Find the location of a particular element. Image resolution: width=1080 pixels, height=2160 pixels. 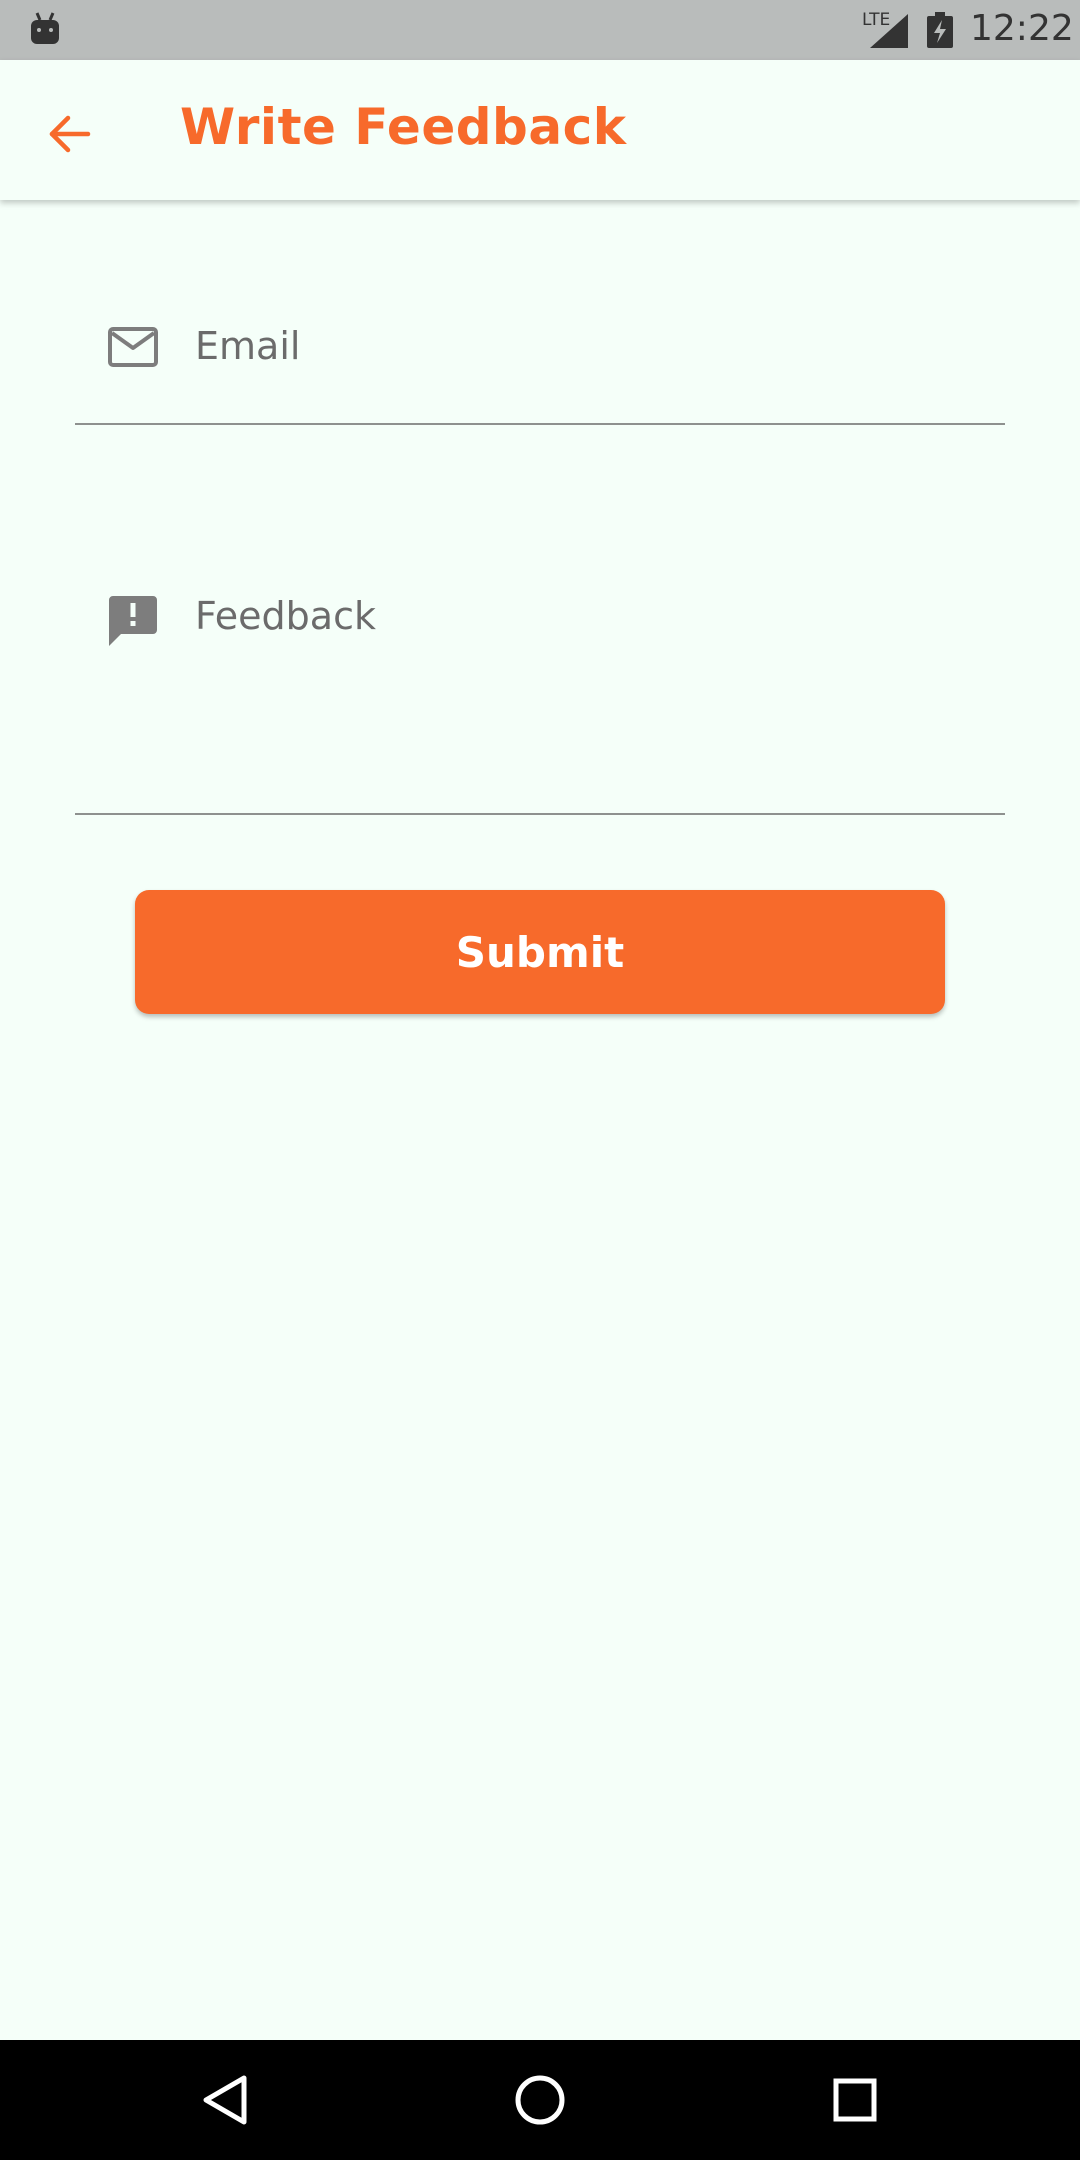

email-field: Email is located at coordinates (540, 362).